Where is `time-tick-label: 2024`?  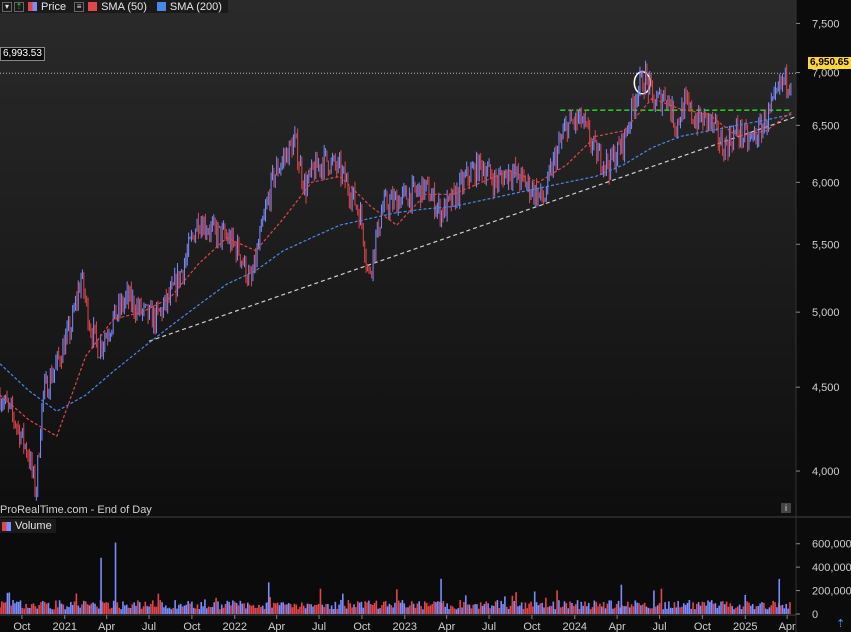 time-tick-label: 2024 is located at coordinates (575, 626).